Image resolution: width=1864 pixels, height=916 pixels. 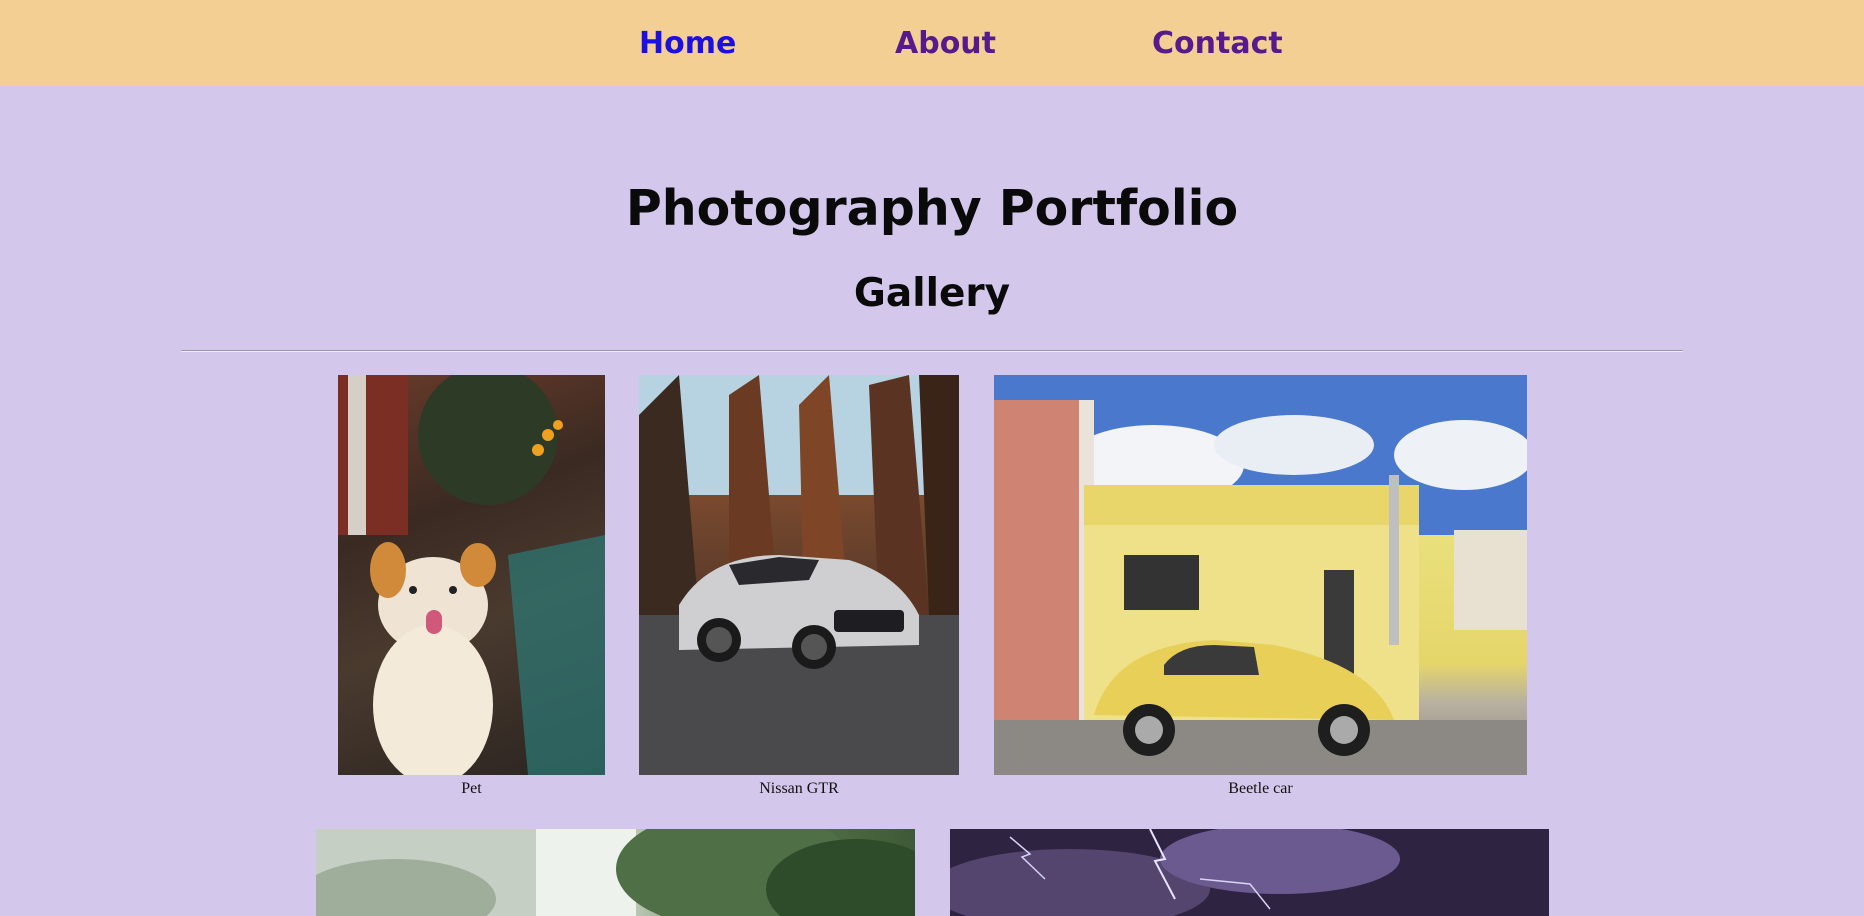 I want to click on forest-photo-illustration, so click(x=615, y=872).